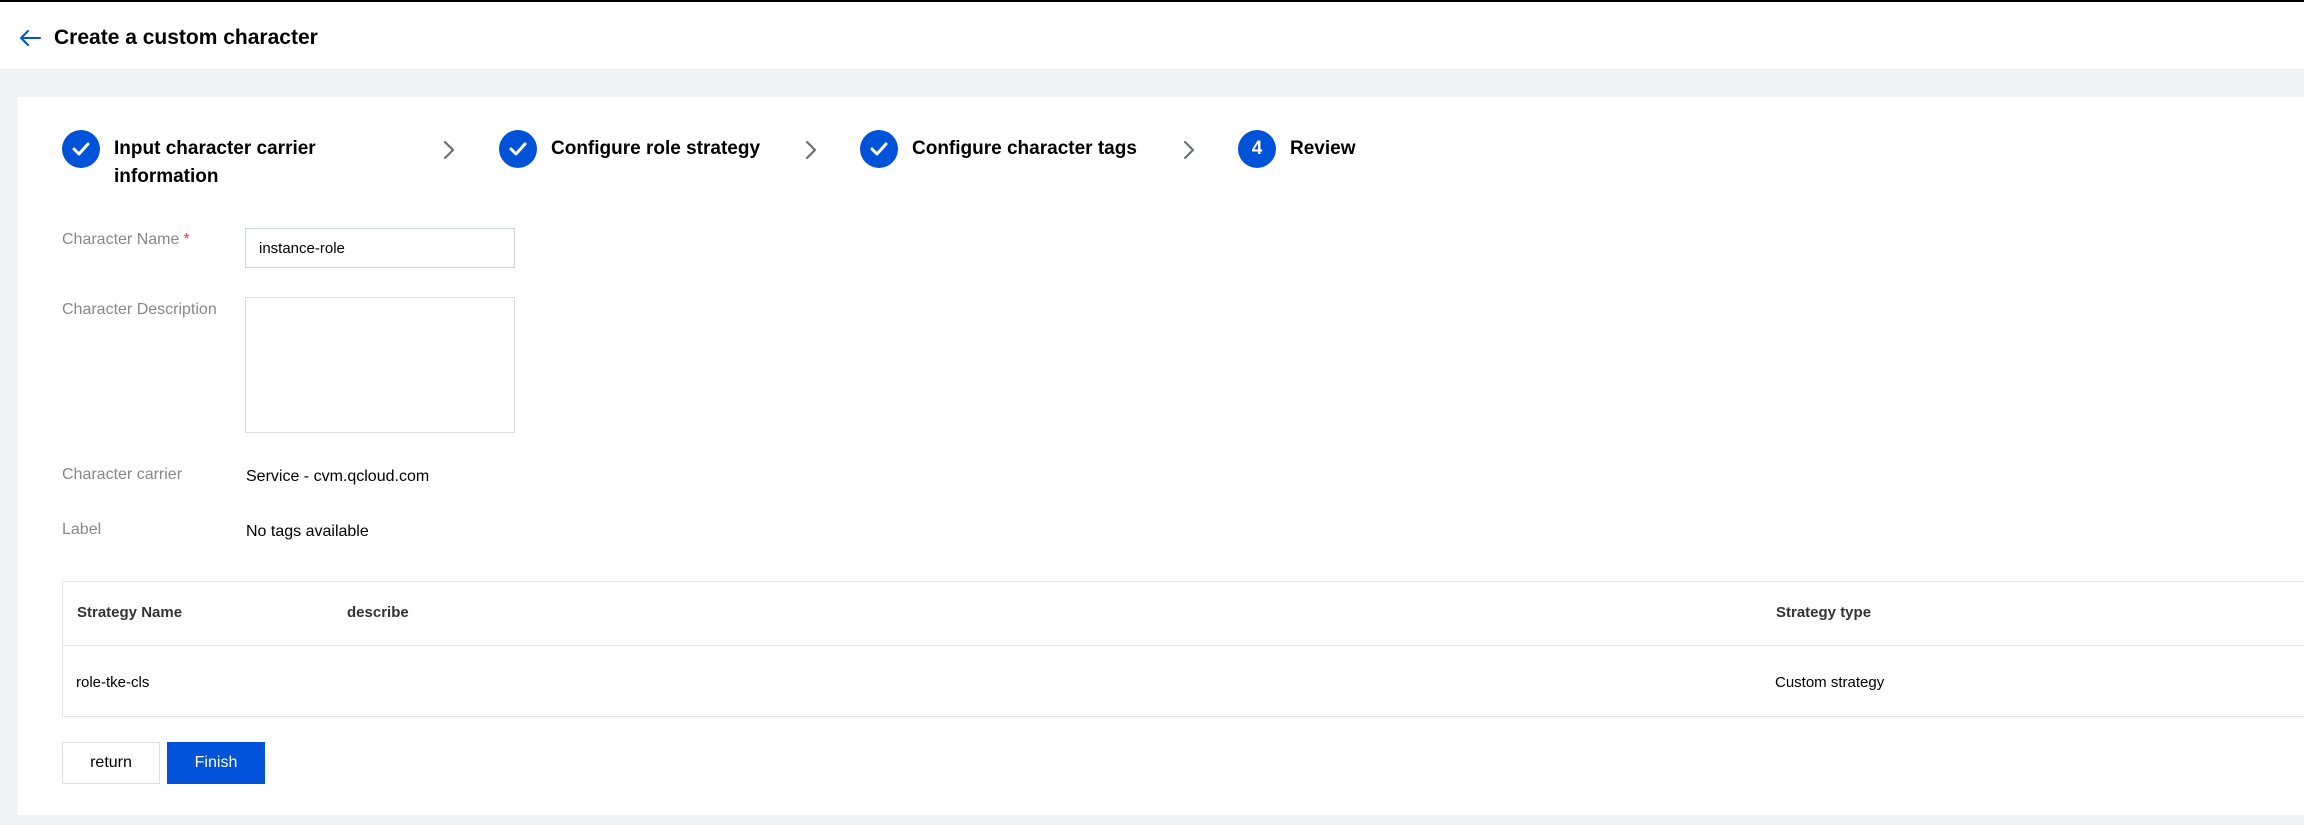 Image resolution: width=2304 pixels, height=825 pixels. Describe the element at coordinates (113, 682) in the screenshot. I see `cell-strategy-name: role-tke-cls` at that location.